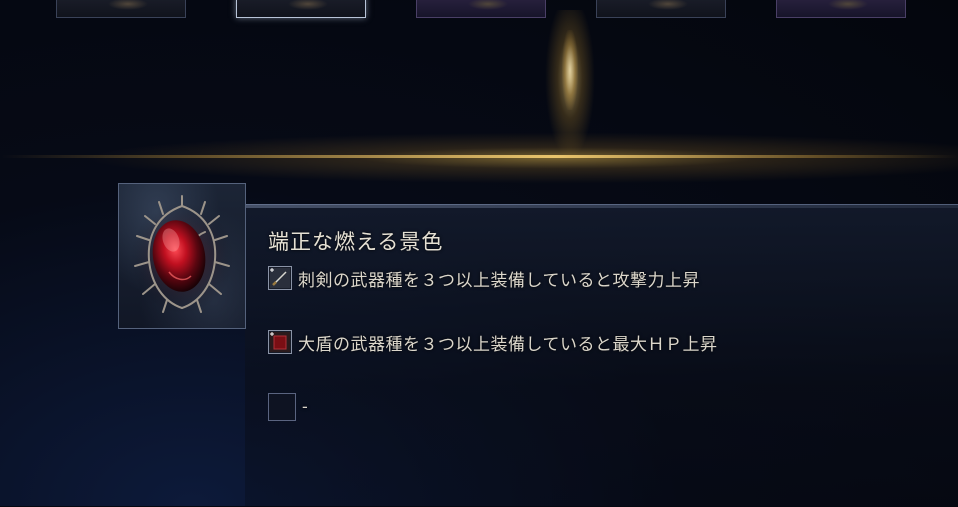 The height and width of the screenshot is (507, 958). What do you see at coordinates (356, 242) in the screenshot?
I see `relic-name: 端正な燃える景色` at bounding box center [356, 242].